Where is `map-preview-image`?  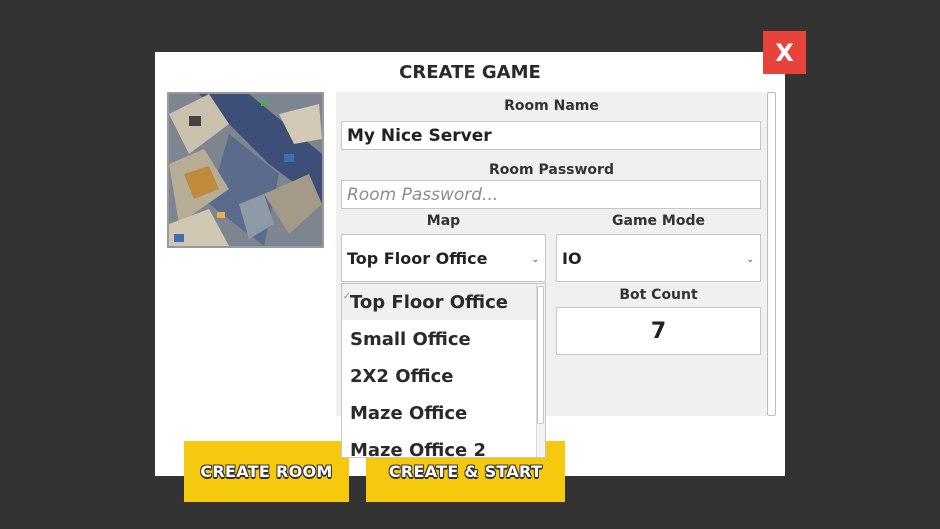 map-preview-image is located at coordinates (245, 170).